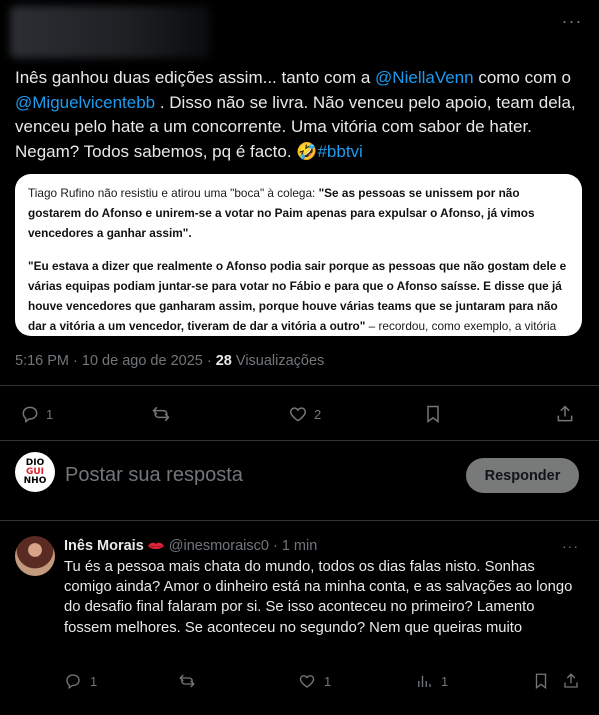  I want to click on mention-link: @Miguelvicentebb, so click(85, 102).